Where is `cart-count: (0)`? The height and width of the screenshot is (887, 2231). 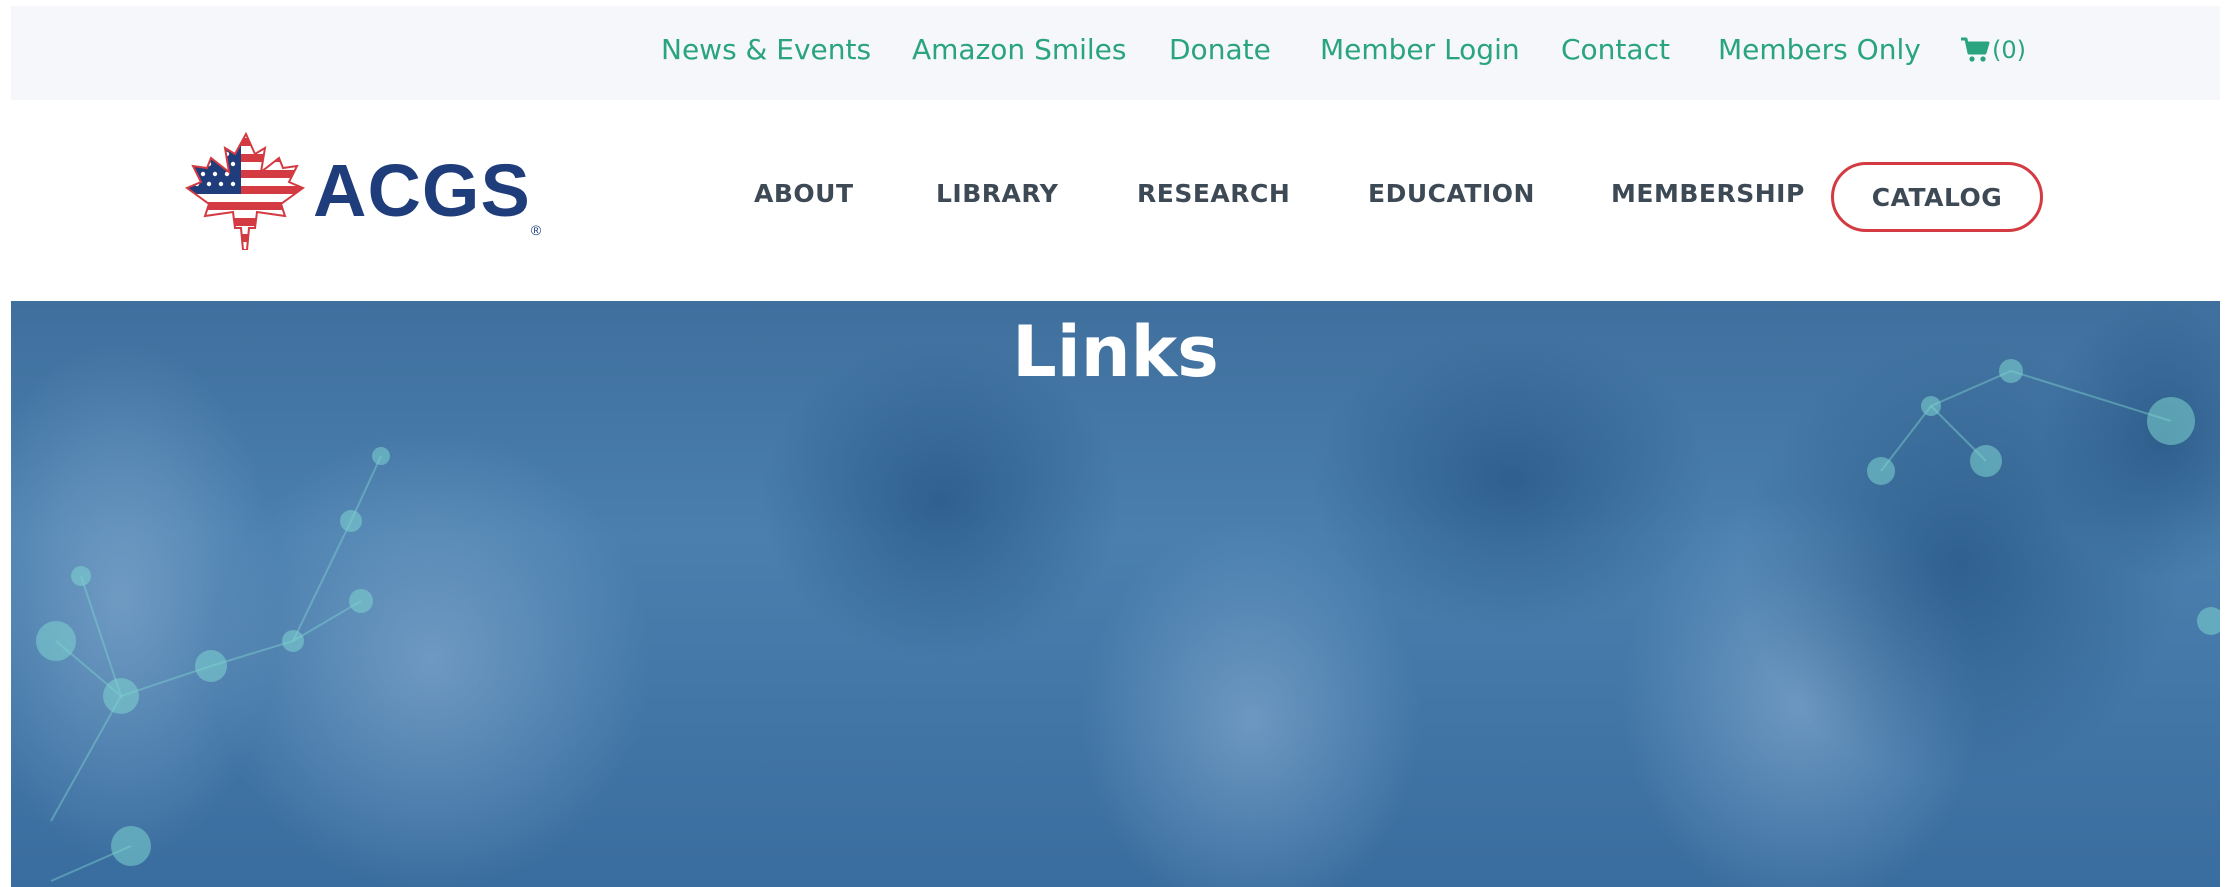 cart-count: (0) is located at coordinates (2009, 50).